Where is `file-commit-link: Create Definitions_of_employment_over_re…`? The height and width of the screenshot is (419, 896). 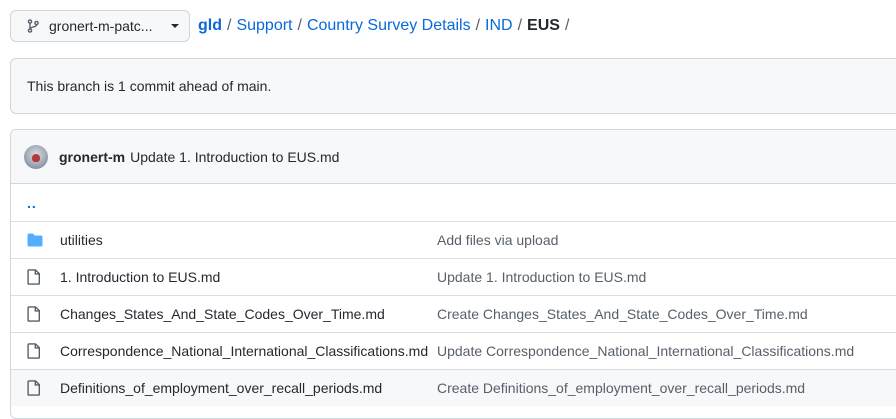 file-commit-link: Create Definitions_of_employment_over_re… is located at coordinates (621, 388).